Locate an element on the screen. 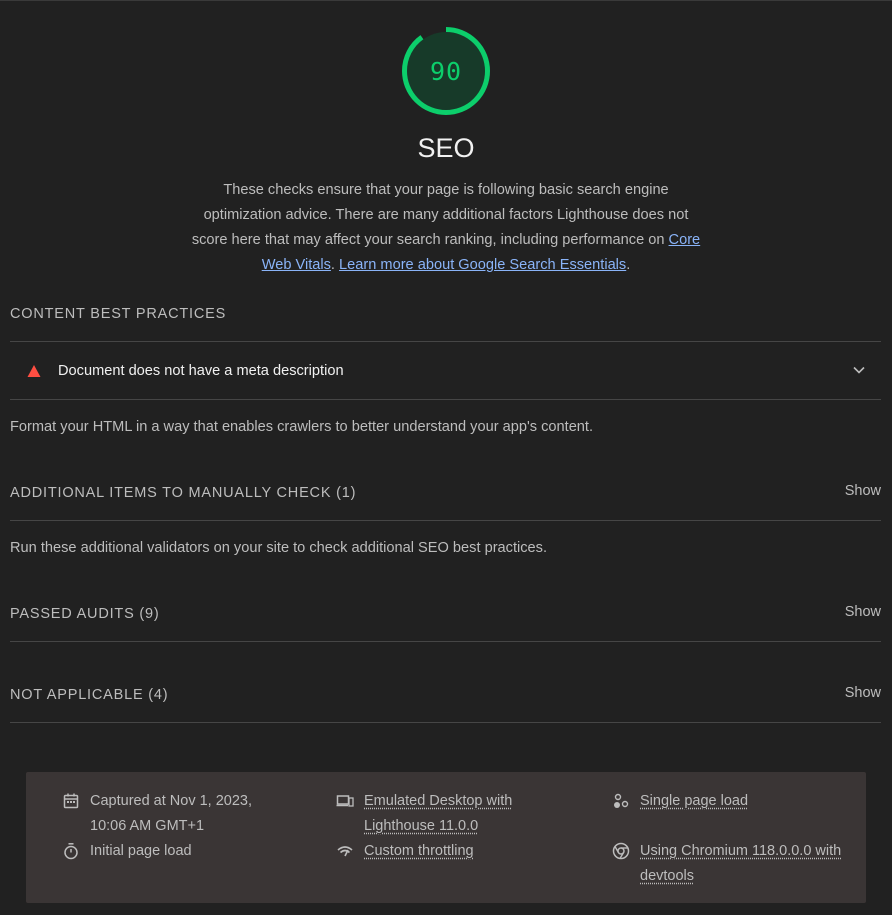 This screenshot has height=915, width=892. footer-emulated: Emulated Desktop with Lighthouse 11.0.0 is located at coordinates (446, 814).